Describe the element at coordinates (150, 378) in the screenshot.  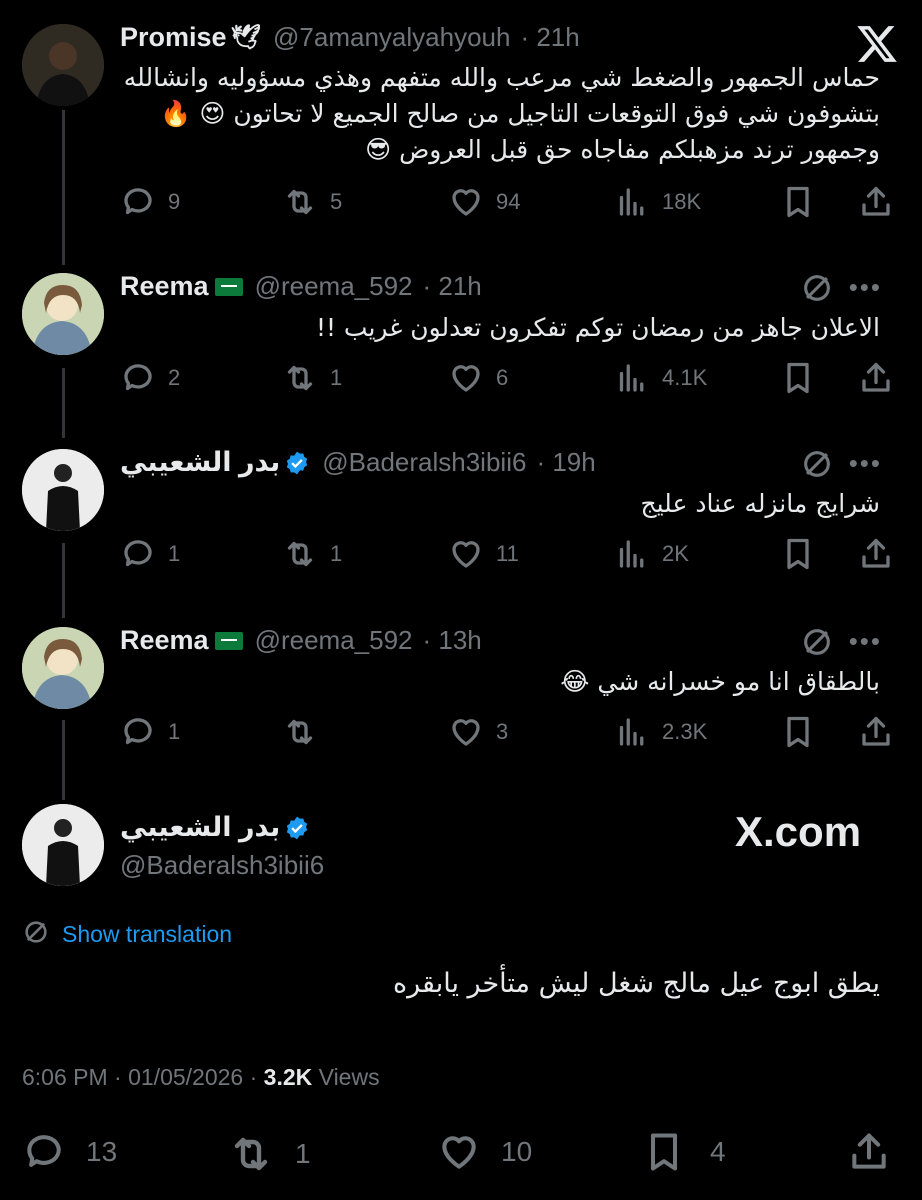
I see `reply-button: 2` at that location.